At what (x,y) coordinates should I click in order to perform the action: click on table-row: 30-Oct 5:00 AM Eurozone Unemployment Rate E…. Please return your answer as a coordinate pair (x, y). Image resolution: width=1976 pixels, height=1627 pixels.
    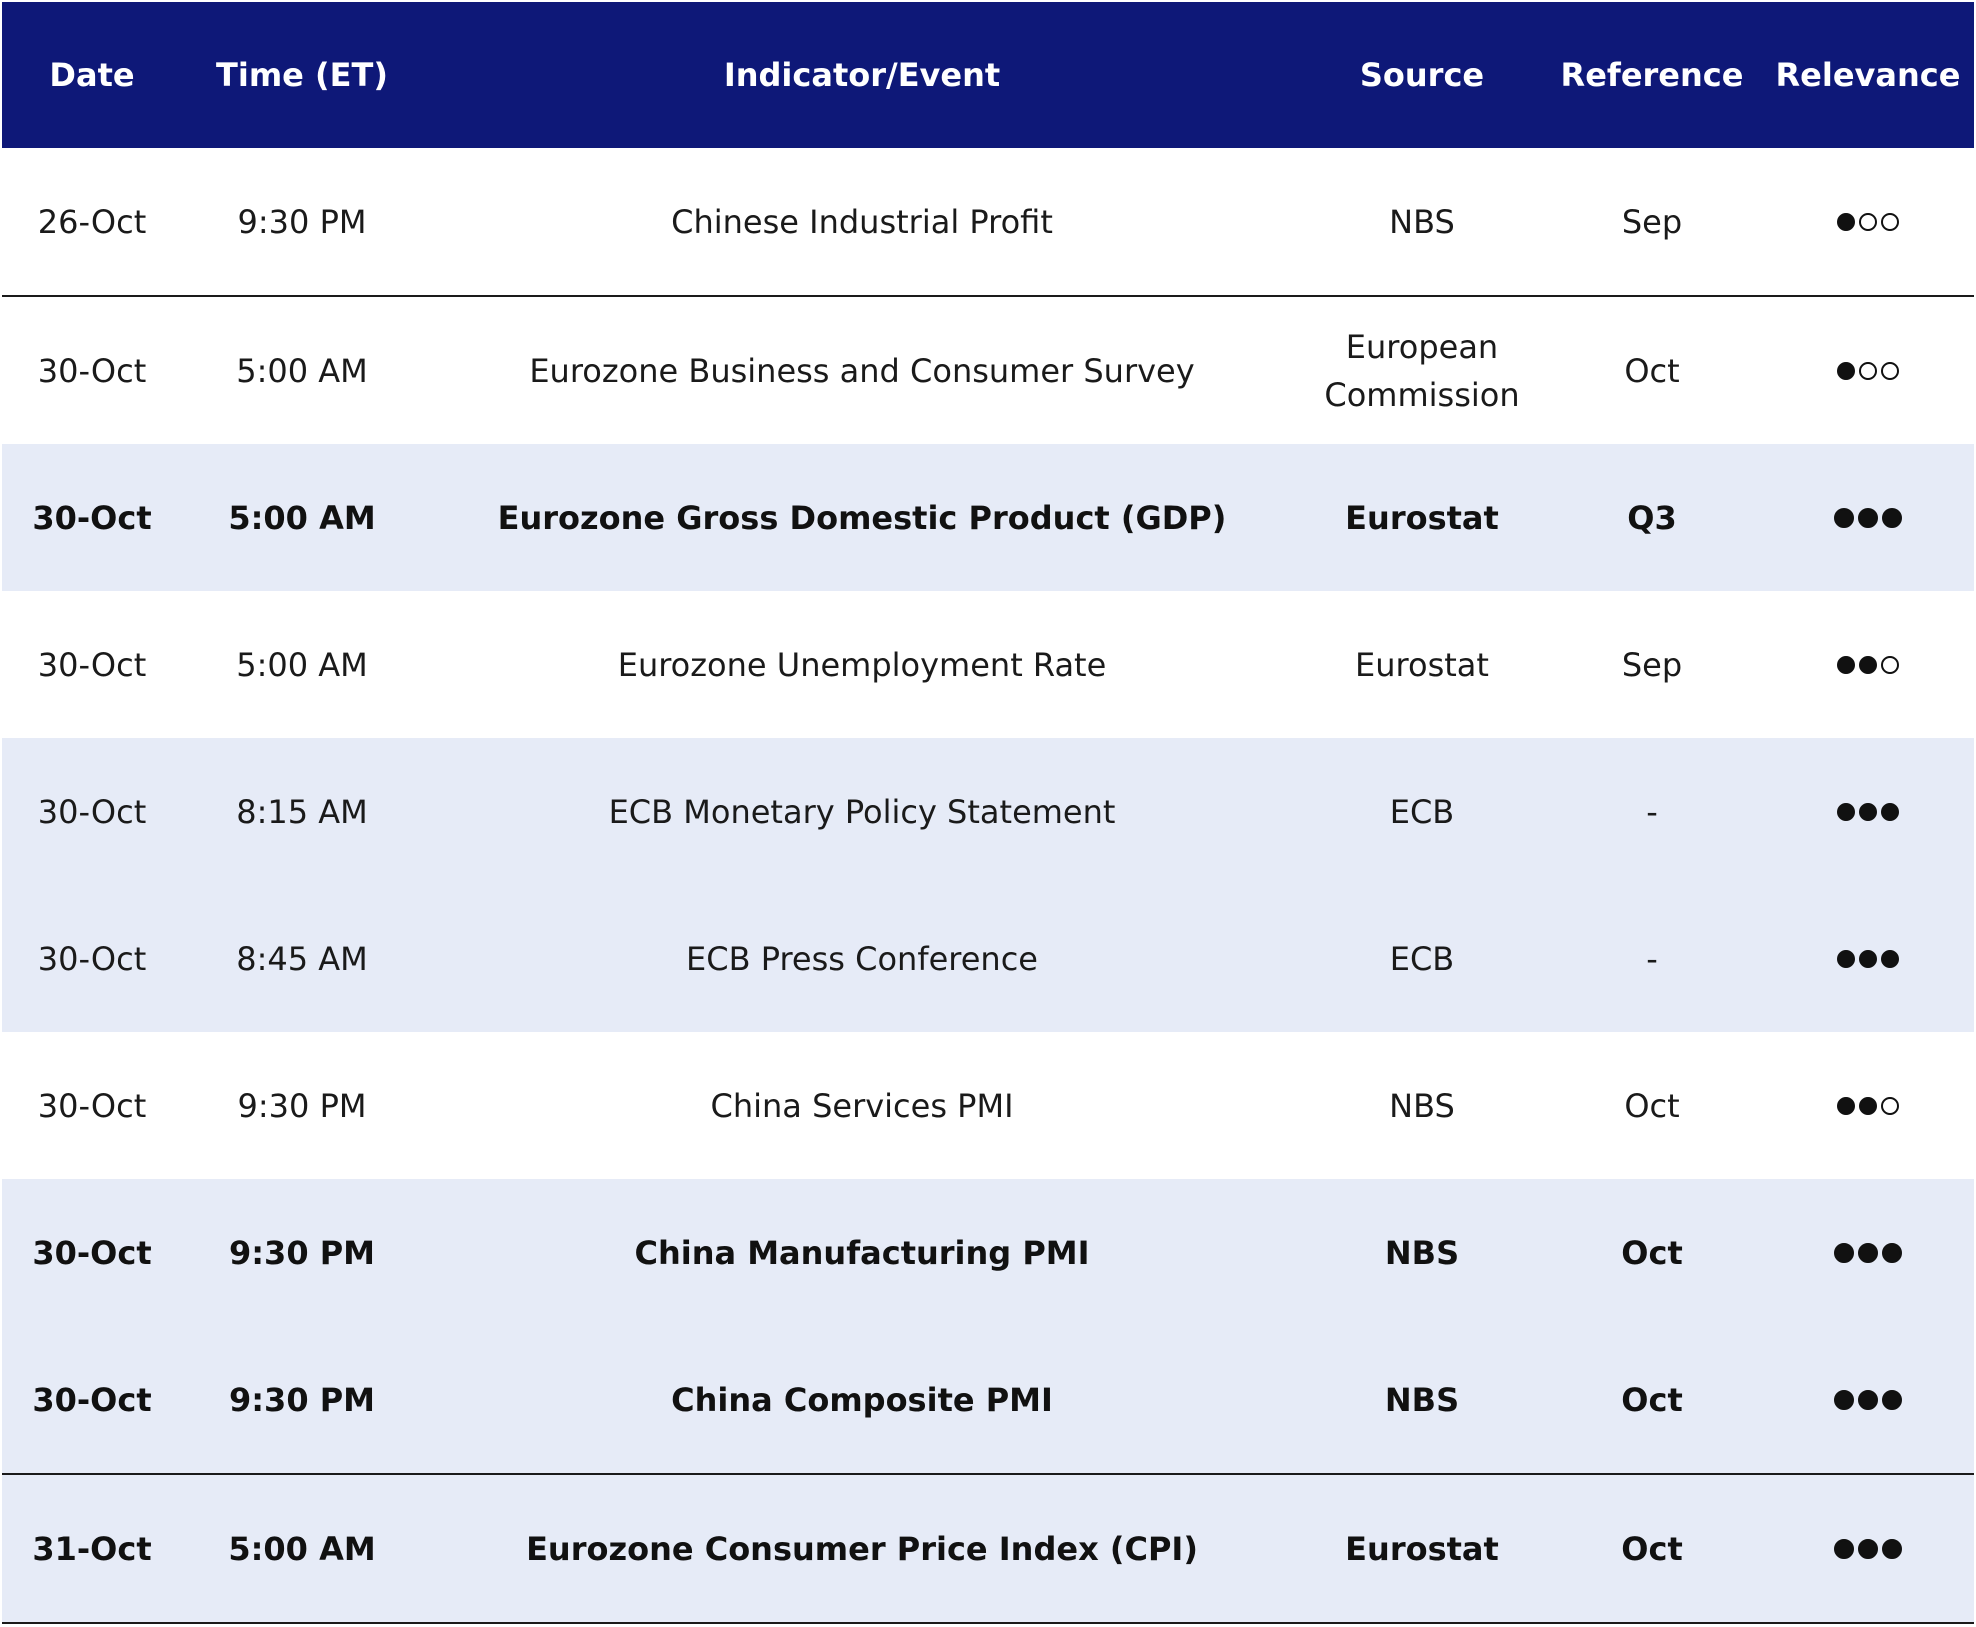
    Looking at the image, I should click on (988, 664).